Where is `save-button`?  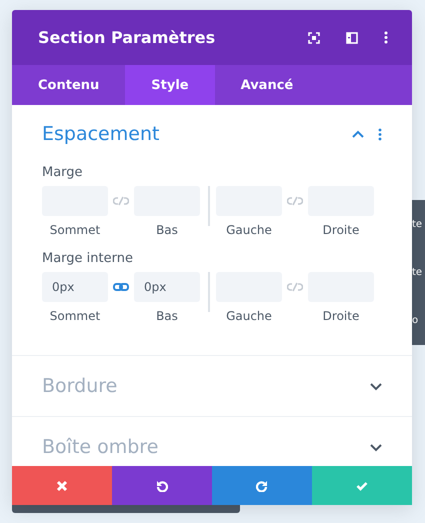
save-button is located at coordinates (362, 485).